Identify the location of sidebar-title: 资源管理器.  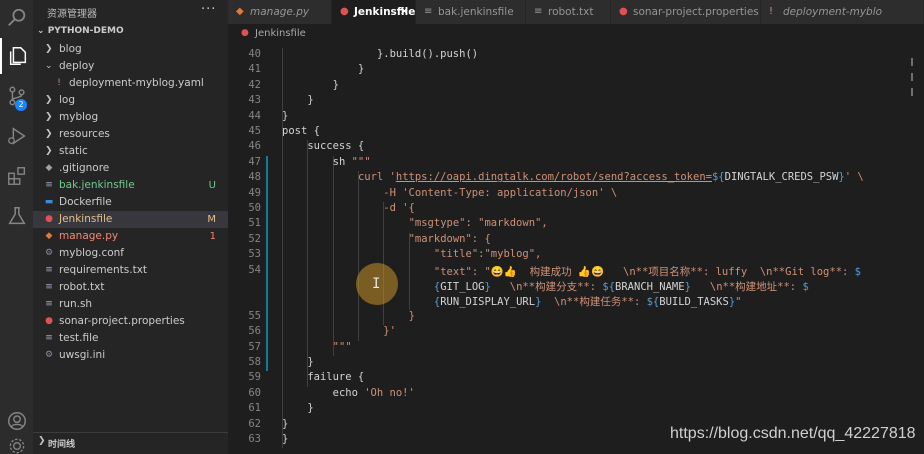
(72, 14).